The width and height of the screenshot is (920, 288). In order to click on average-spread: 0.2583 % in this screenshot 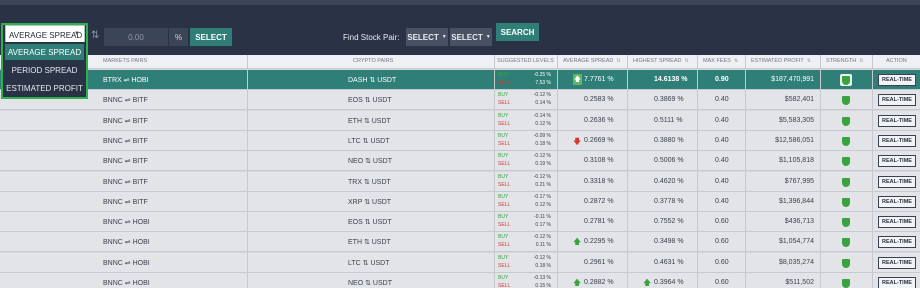, I will do `click(599, 100)`.